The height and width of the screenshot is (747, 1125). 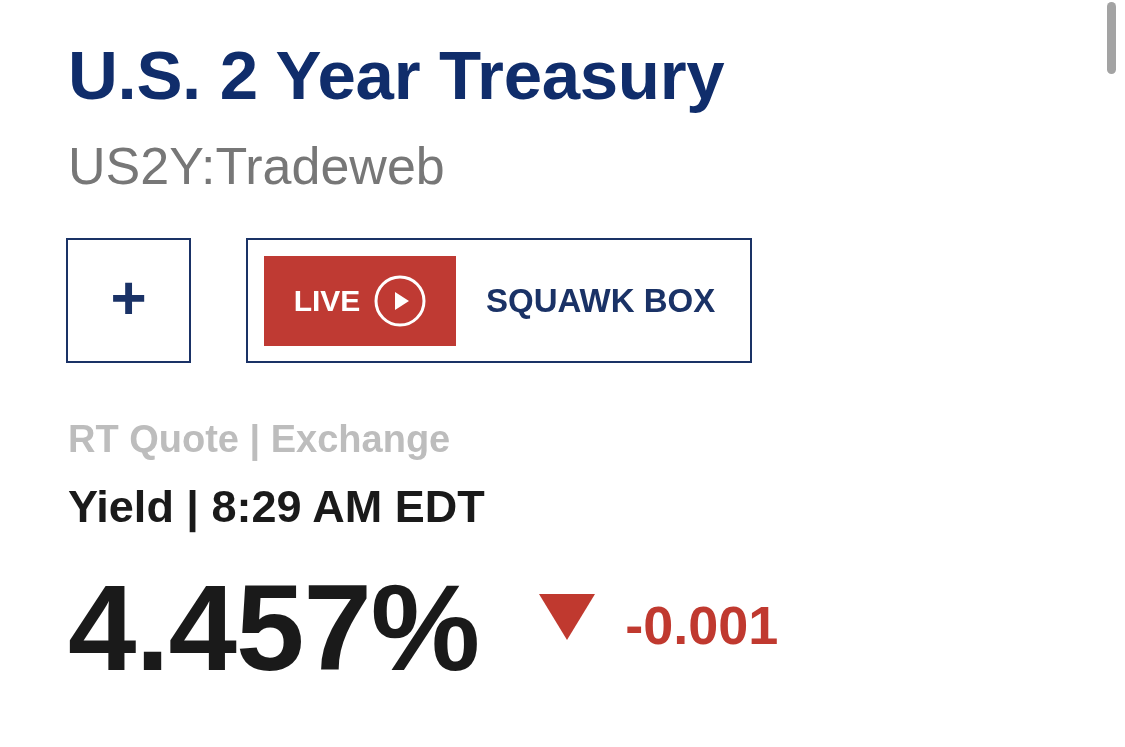 I want to click on yield-change: -0.001, so click(x=702, y=625).